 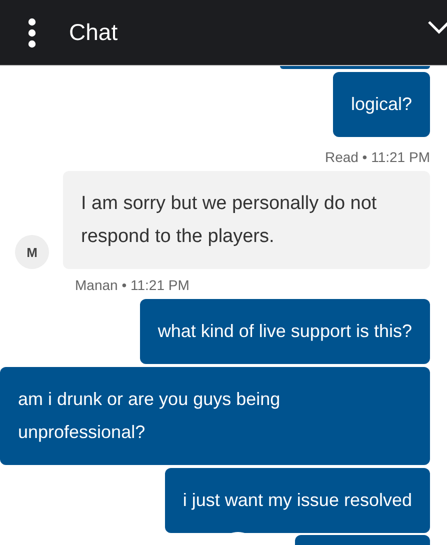 I want to click on message-bubble: I am sorry but we personally do not respond to the players., so click(x=246, y=220).